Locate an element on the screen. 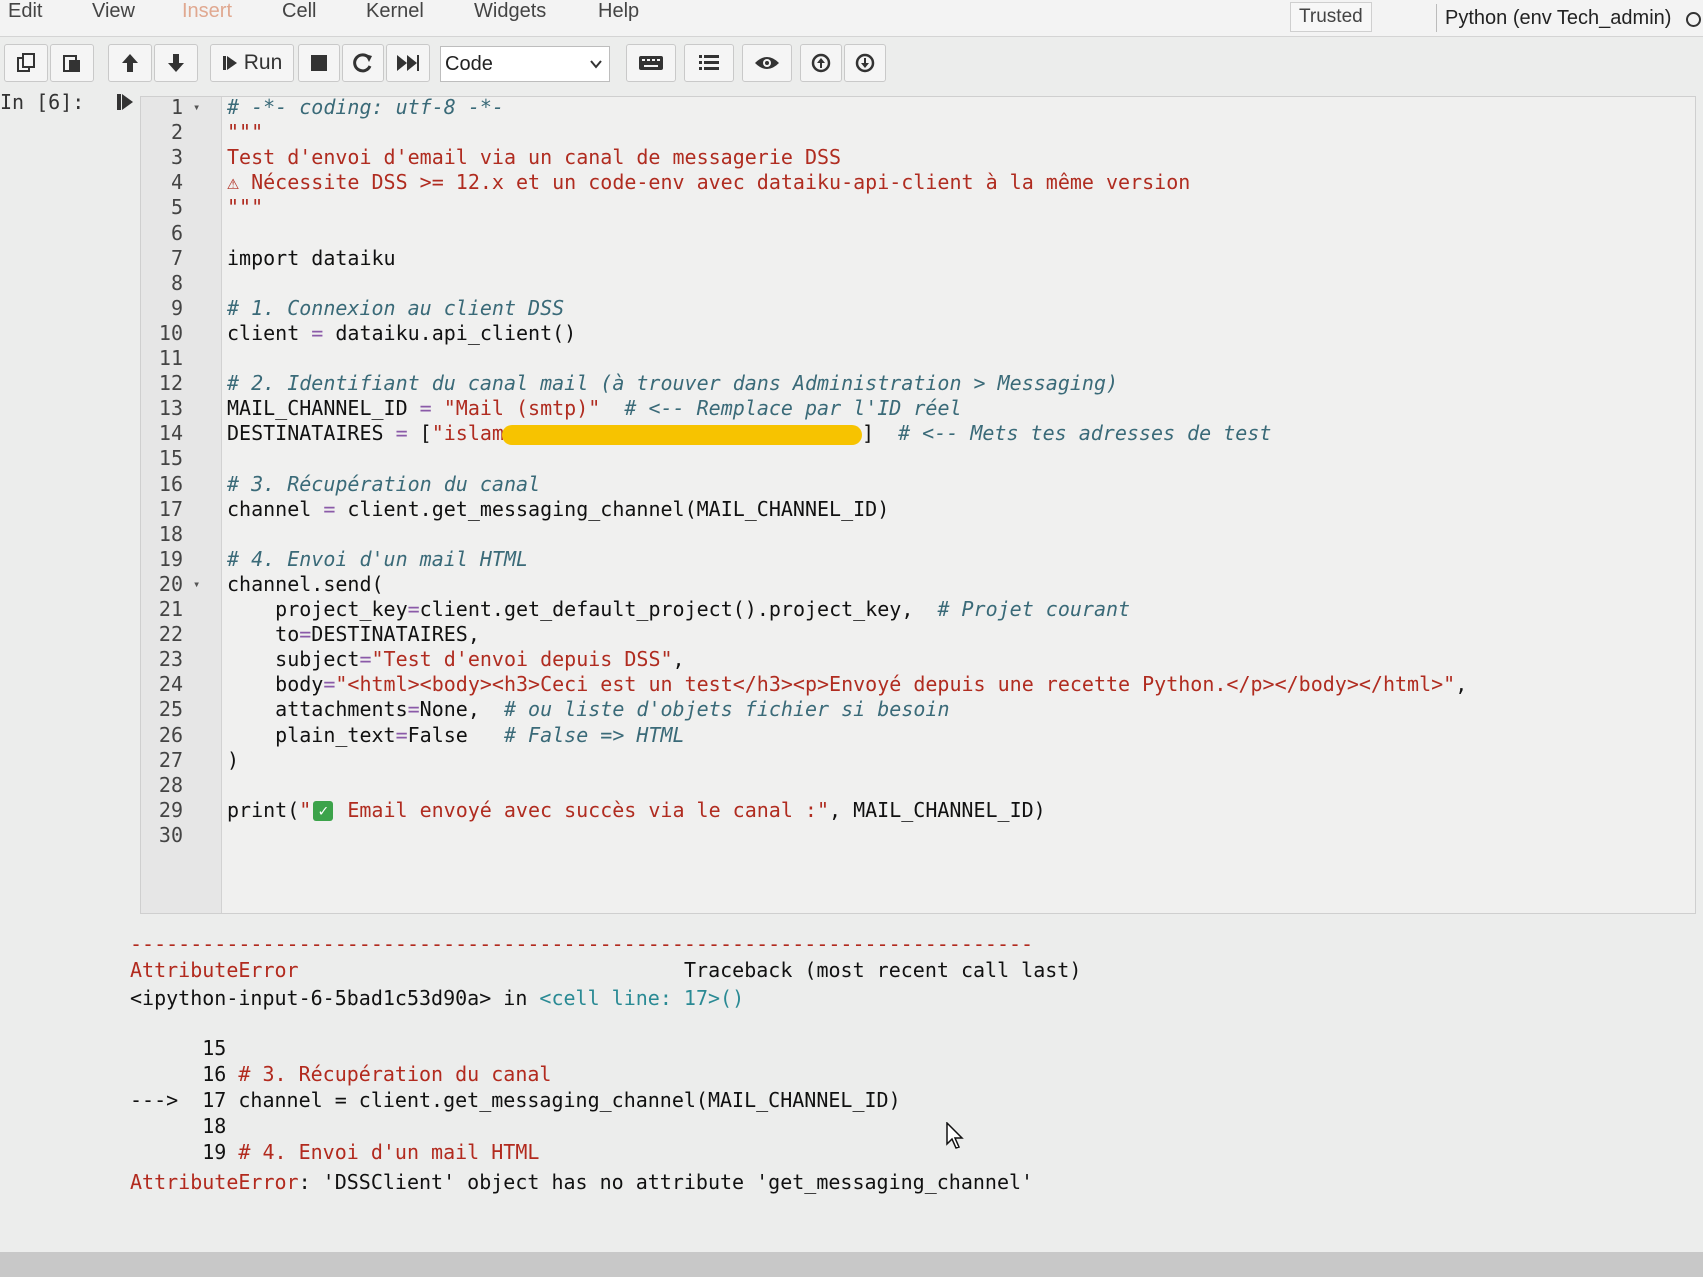  mouse-cursor-icon is located at coordinates (955, 1135).